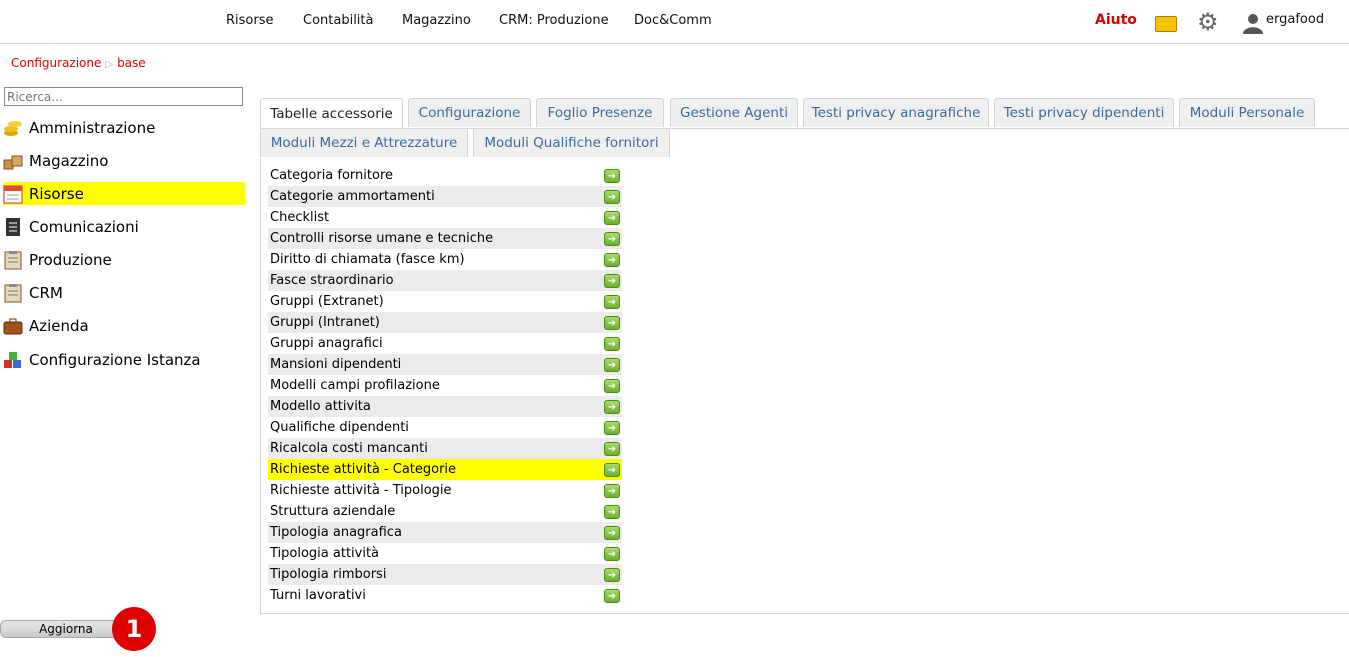 The image size is (1349, 657). I want to click on sidebar-item-label: Produzione, so click(70, 259).